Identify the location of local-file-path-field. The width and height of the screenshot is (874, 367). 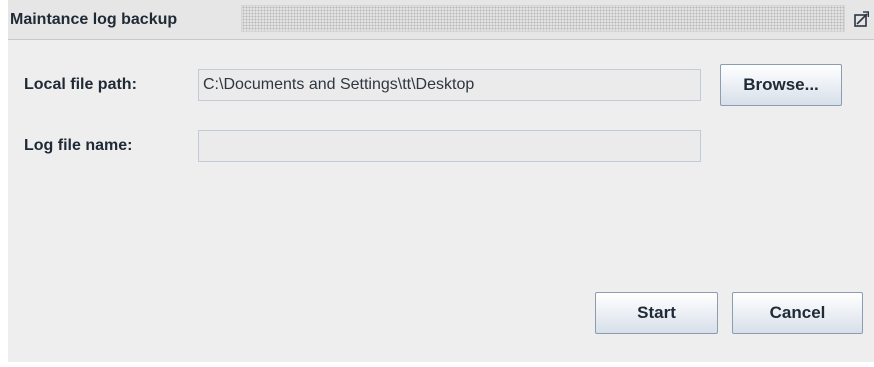
(449, 85).